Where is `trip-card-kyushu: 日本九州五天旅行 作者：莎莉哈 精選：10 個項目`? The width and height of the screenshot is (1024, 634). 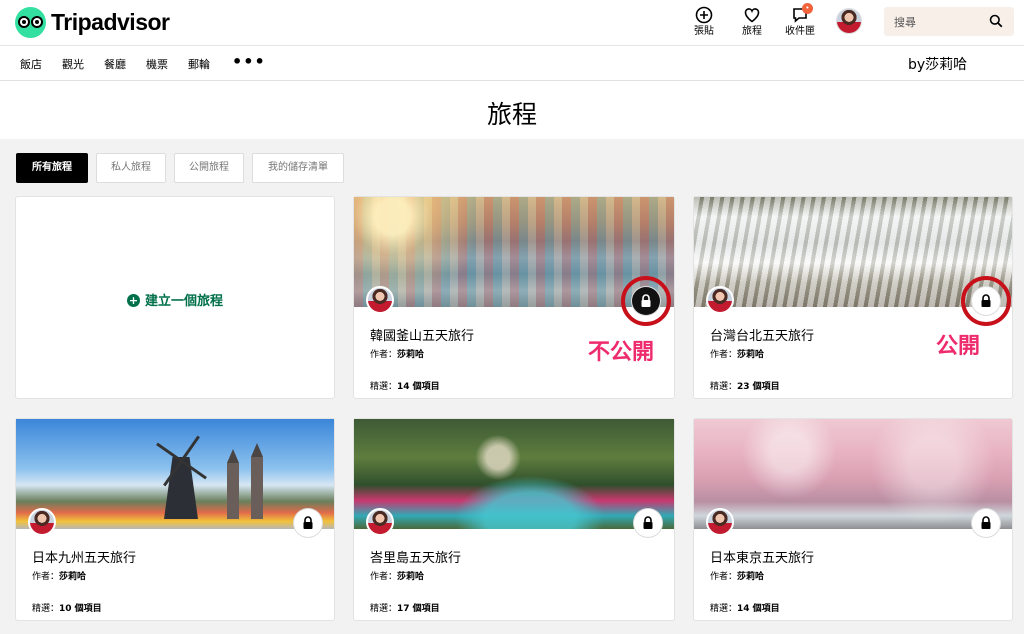 trip-card-kyushu: 日本九州五天旅行 作者：莎莉哈 精選：10 個項目 is located at coordinates (175, 519).